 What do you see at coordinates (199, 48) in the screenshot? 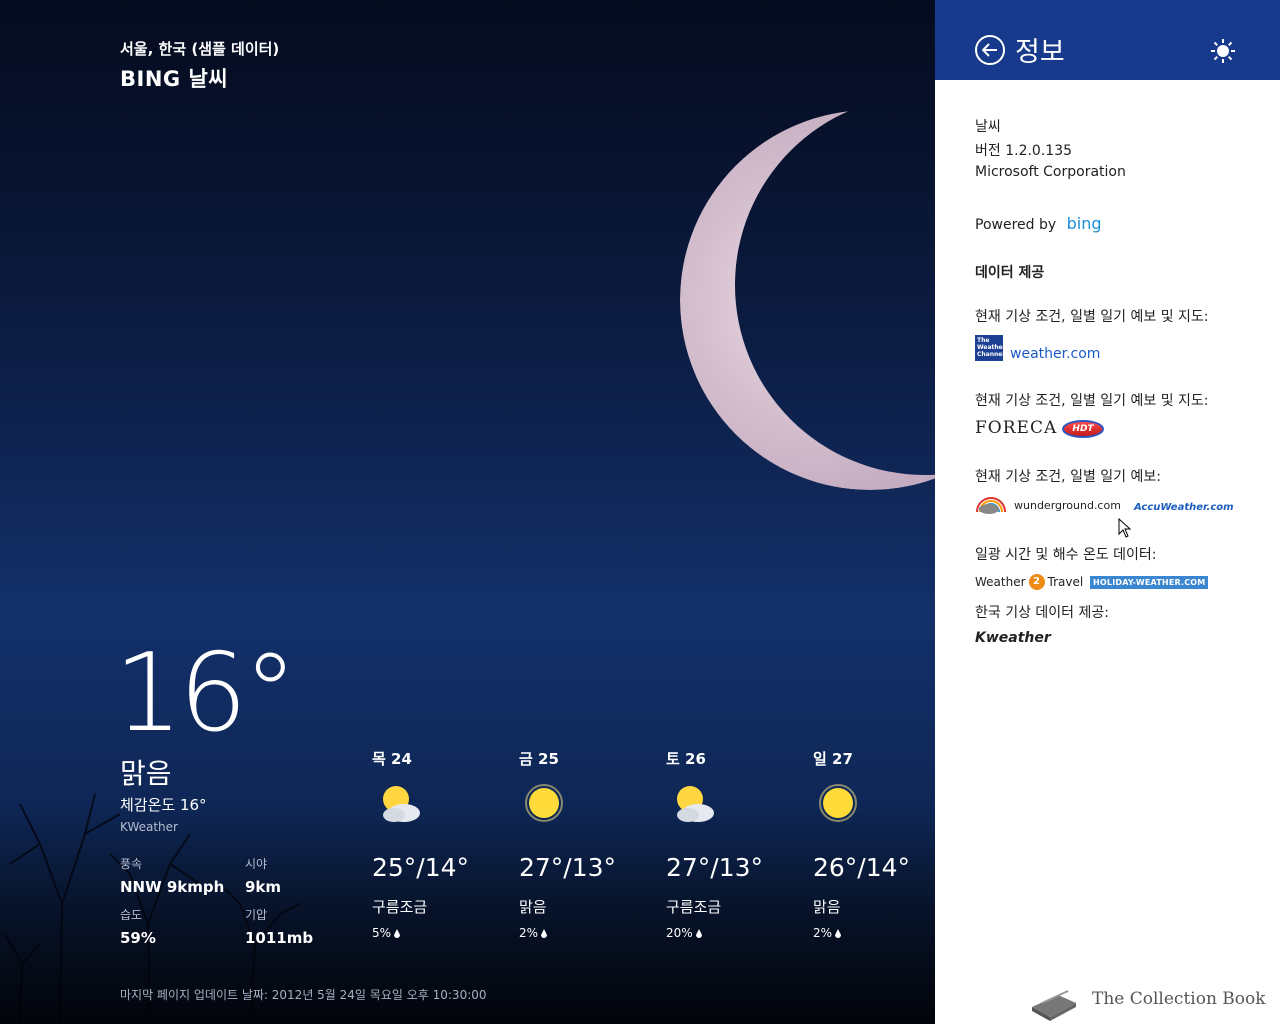
I see `location-label: 서울, 한국 (샘플 데이터)` at bounding box center [199, 48].